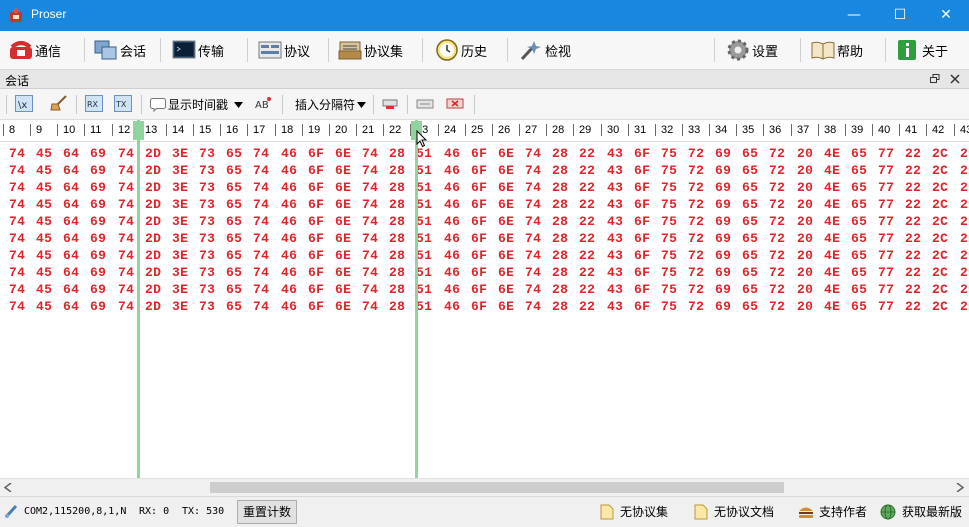 This screenshot has height=527, width=969. I want to click on scrollbar-thumb, so click(497, 487).